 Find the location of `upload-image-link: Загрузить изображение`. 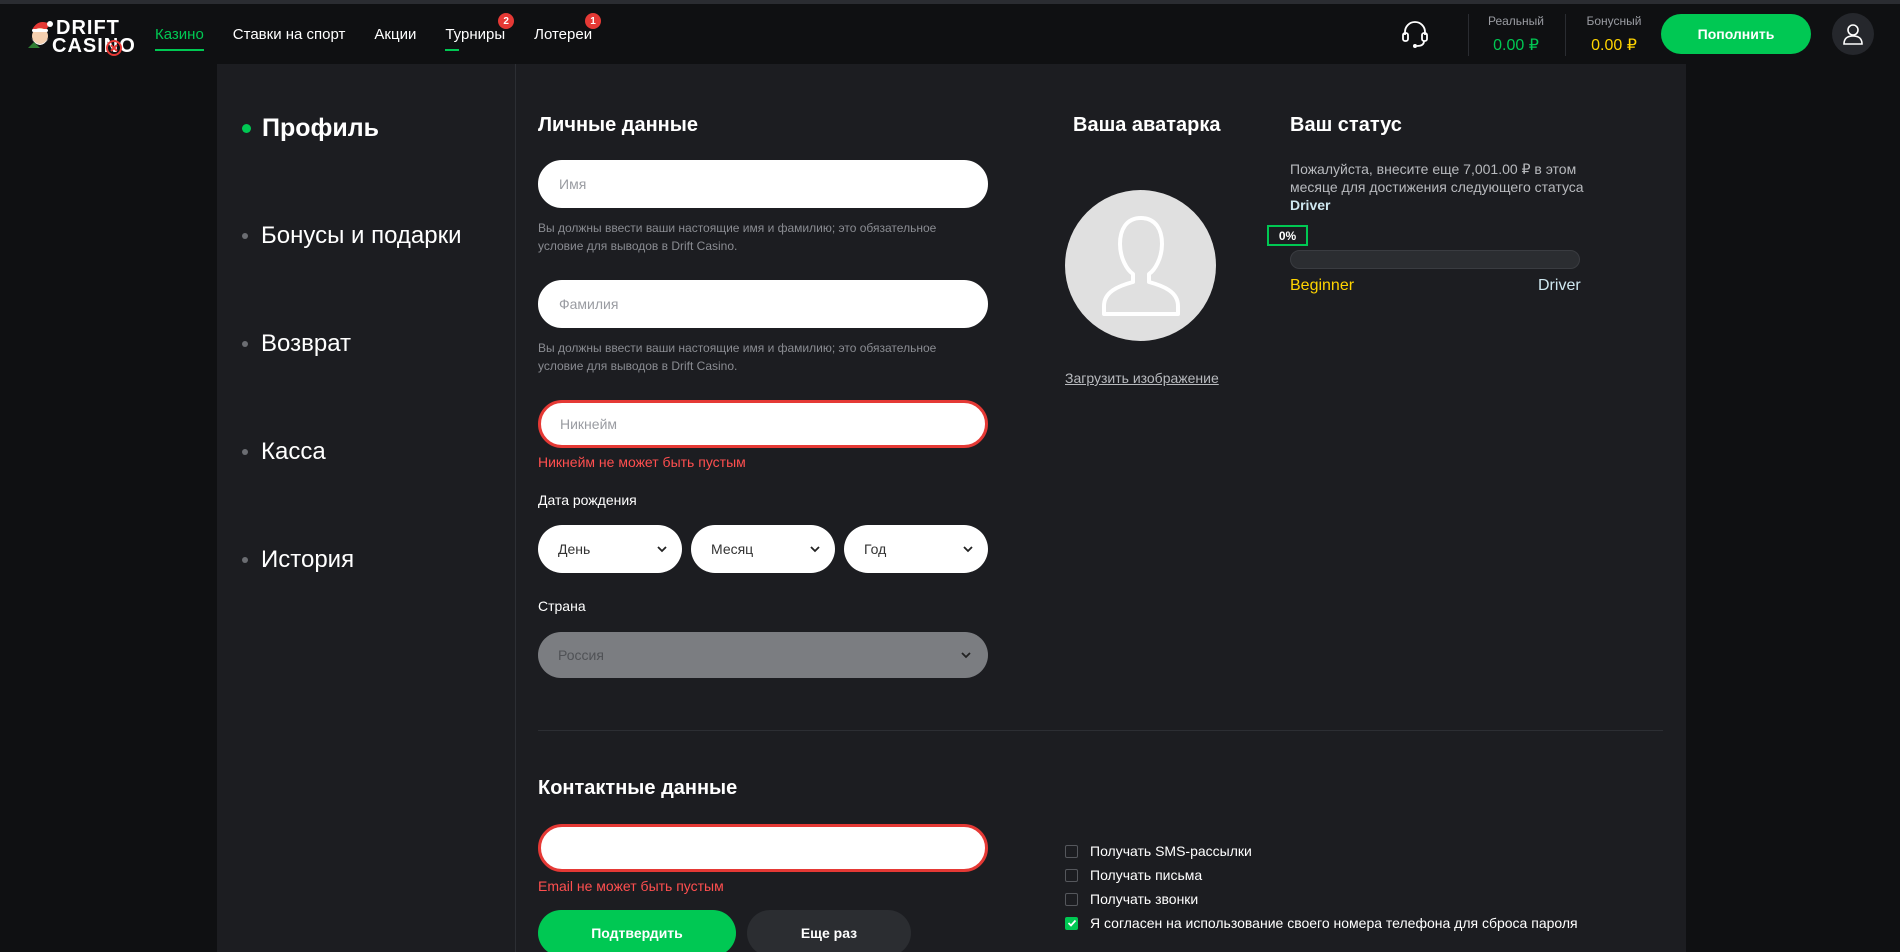

upload-image-link: Загрузить изображение is located at coordinates (1142, 378).